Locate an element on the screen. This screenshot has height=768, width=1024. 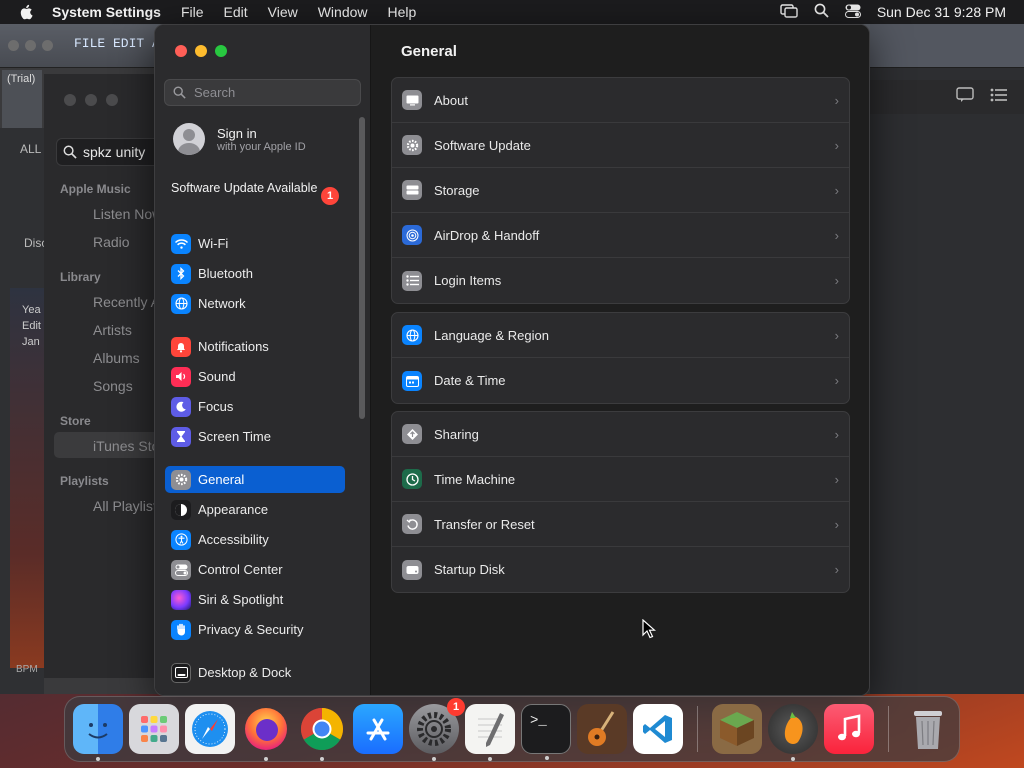
row-label-airdrop-handoff: AirDrop & Handoff is located at coordinates (487, 235).